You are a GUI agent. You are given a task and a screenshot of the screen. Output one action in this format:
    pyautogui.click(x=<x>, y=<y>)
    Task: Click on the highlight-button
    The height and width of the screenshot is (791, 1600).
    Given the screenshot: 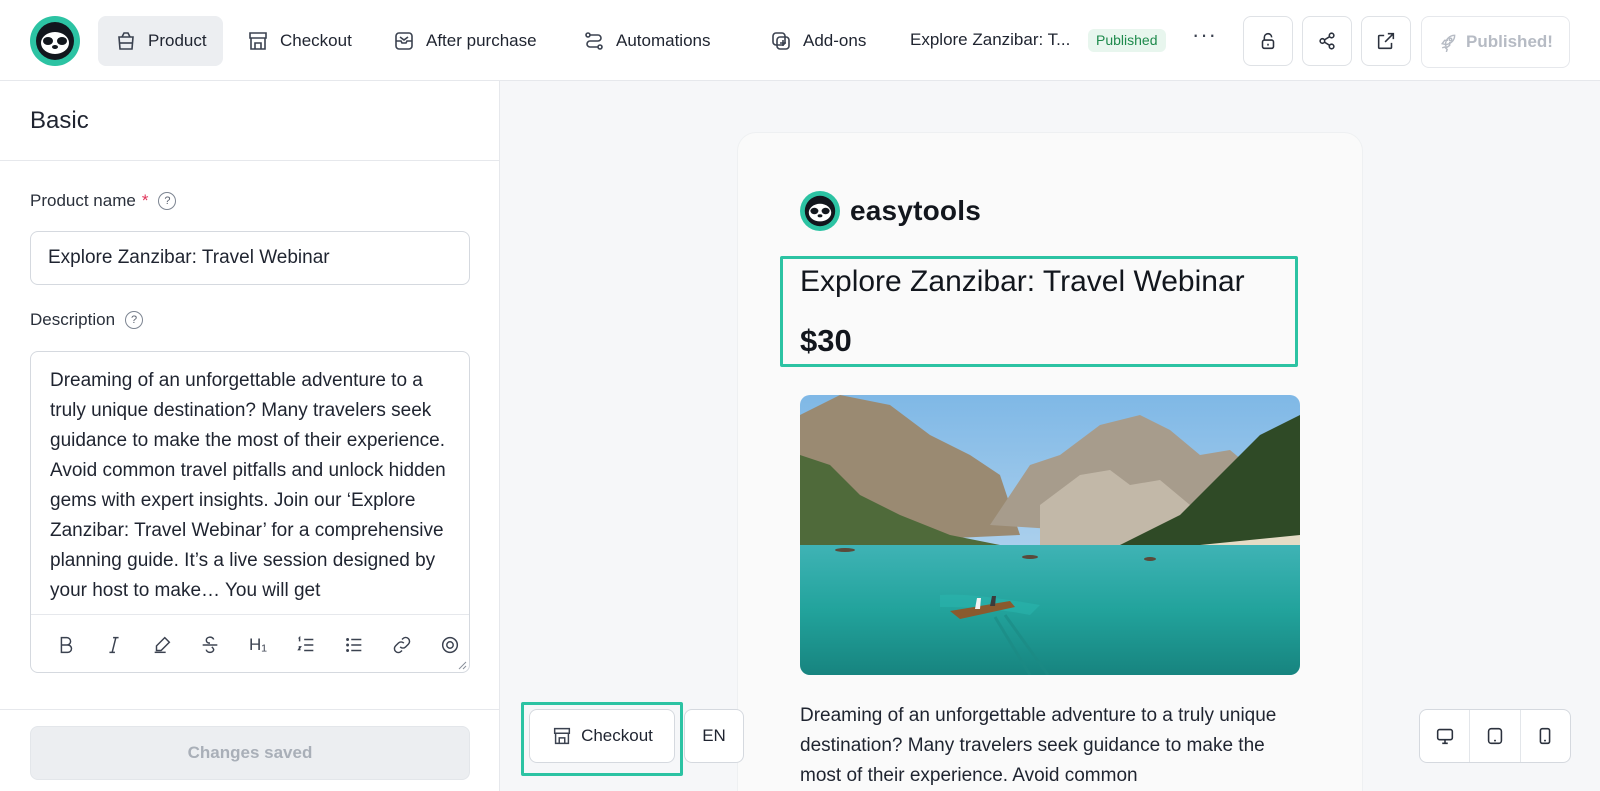 What is the action you would take?
    pyautogui.click(x=162, y=645)
    